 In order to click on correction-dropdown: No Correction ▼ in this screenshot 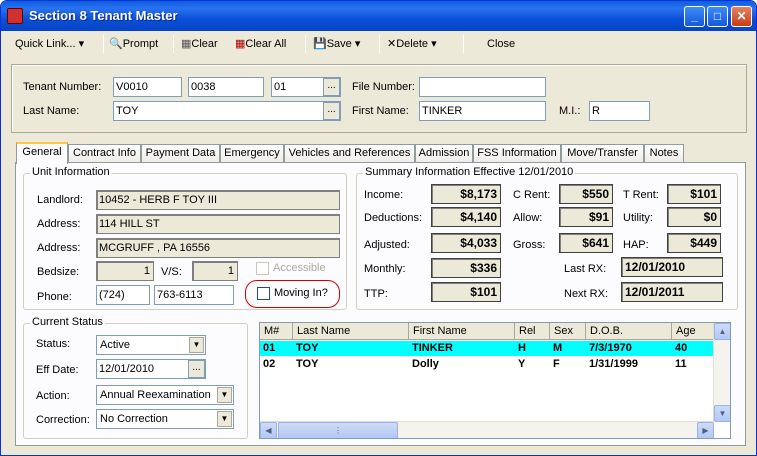, I will do `click(165, 419)`.